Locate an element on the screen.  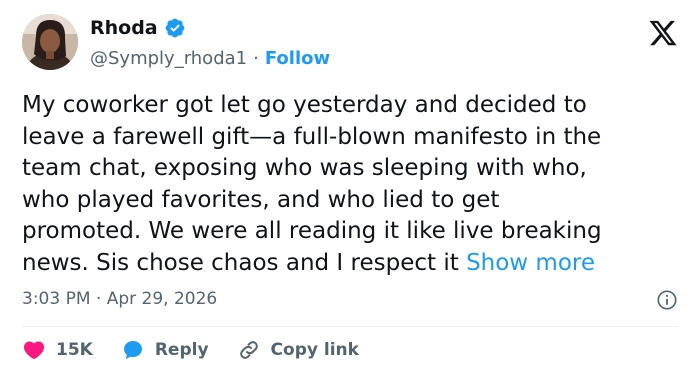
divider is located at coordinates (350, 326).